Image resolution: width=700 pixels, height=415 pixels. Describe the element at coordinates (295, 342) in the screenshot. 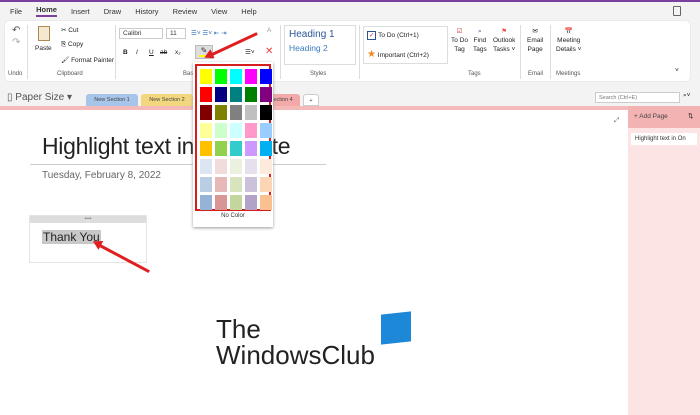

I see `watermark-logo: The WindowsClub` at that location.